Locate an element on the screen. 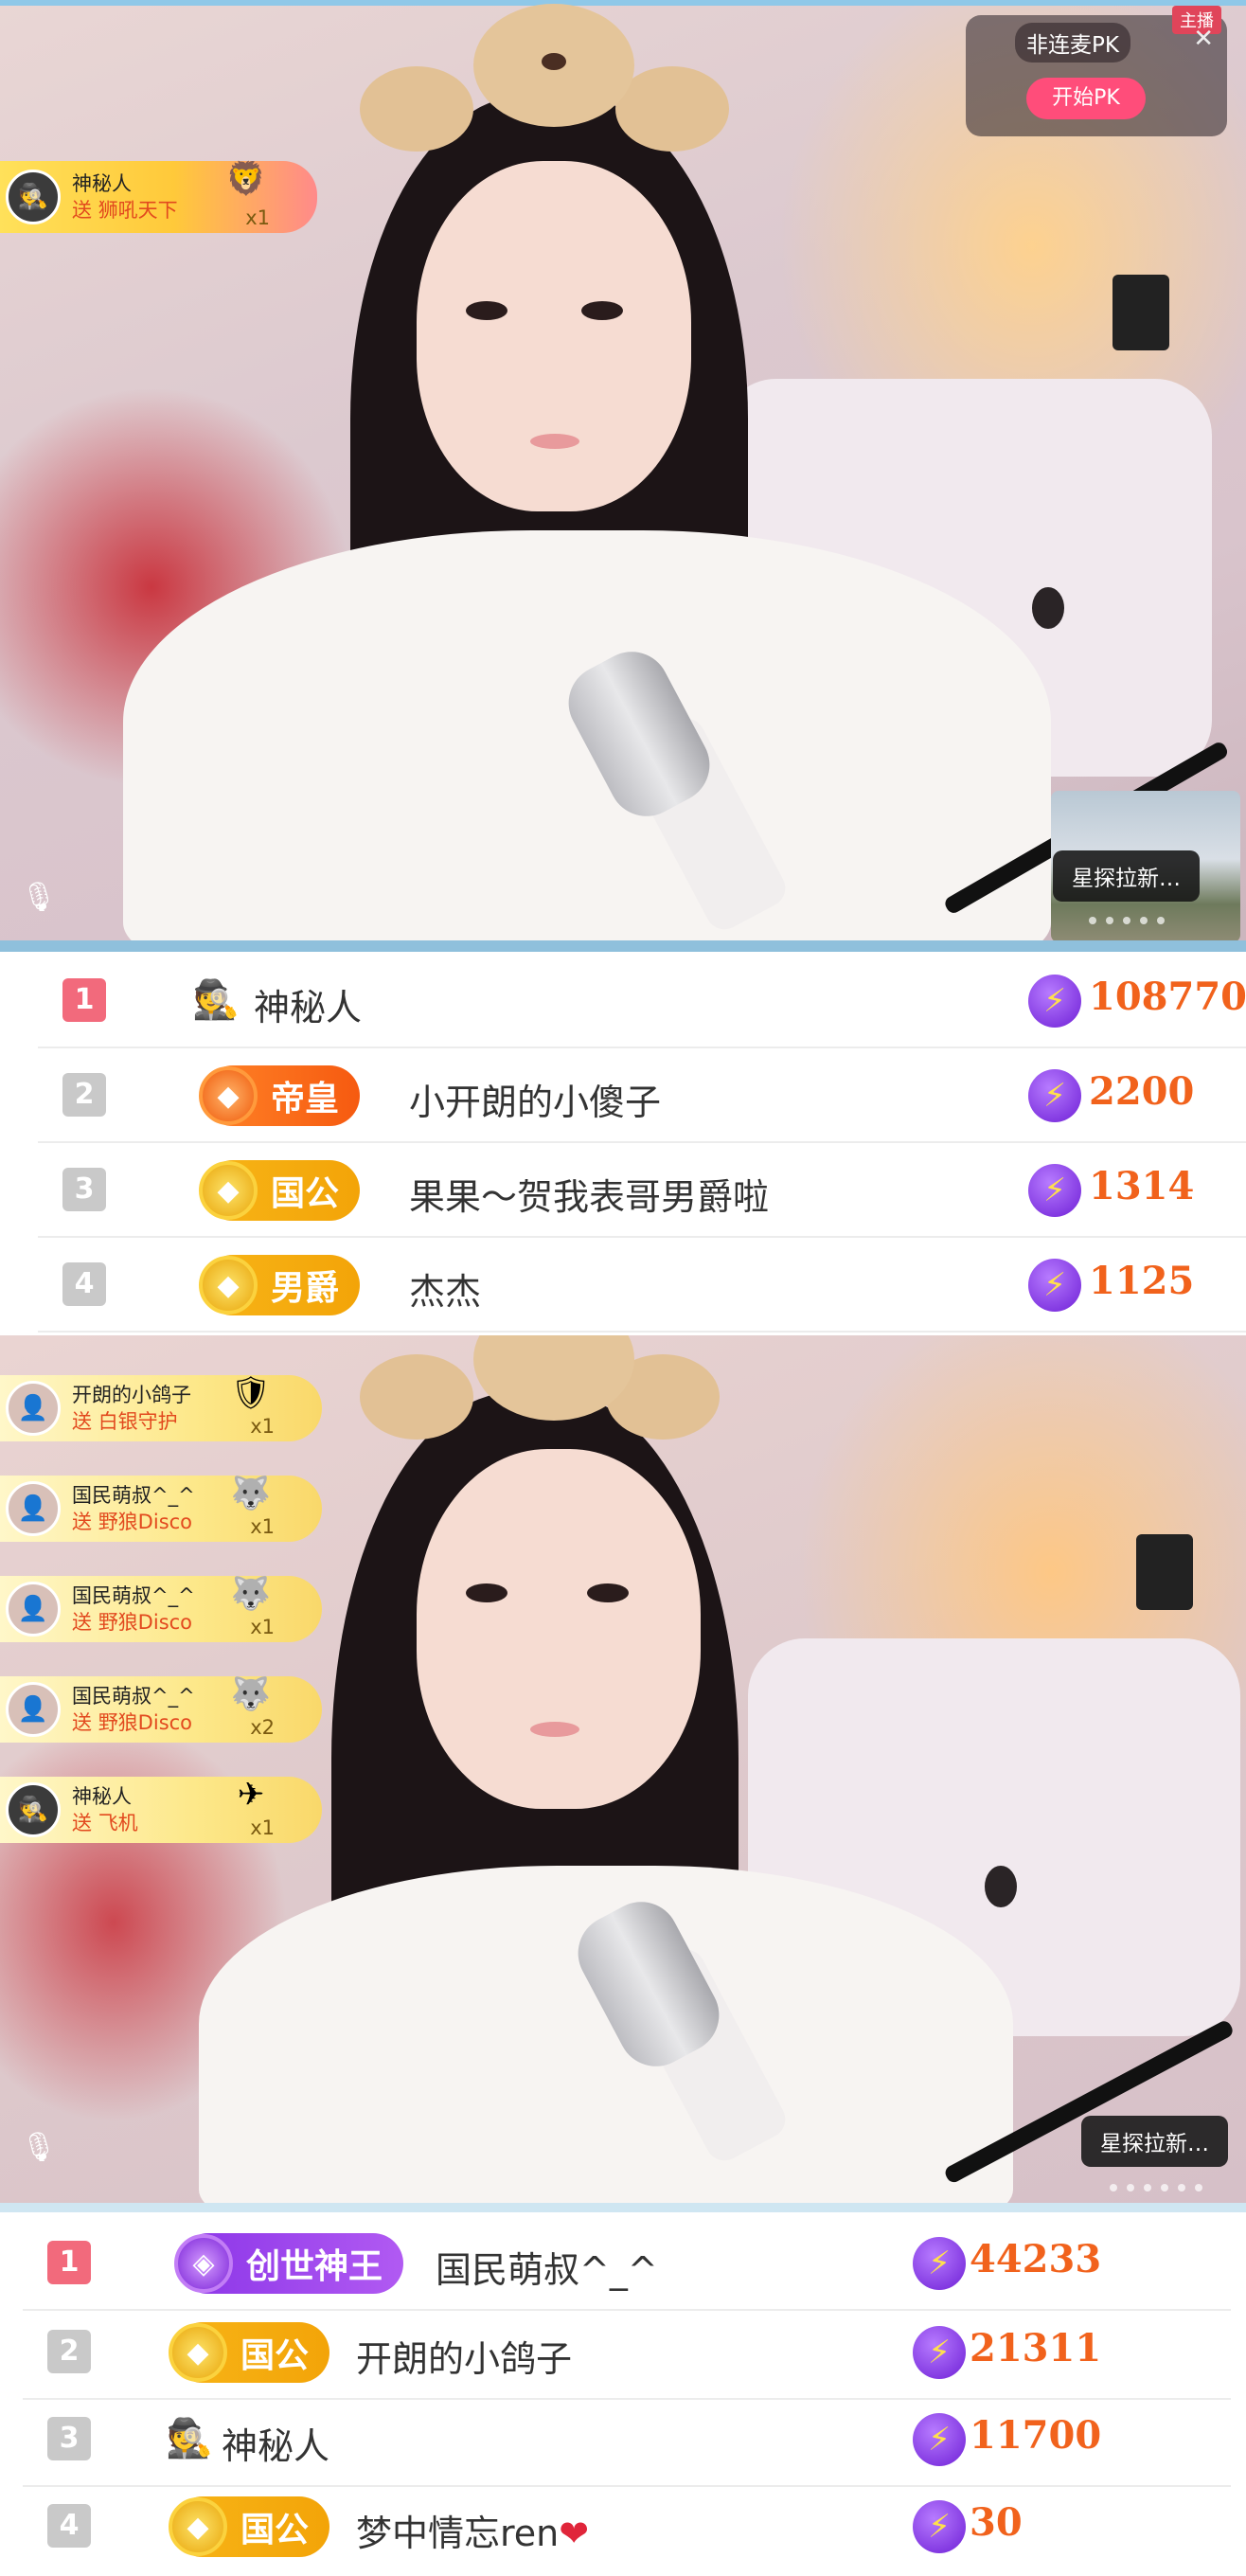 This screenshot has height=2576, width=1246. tier-badge: ◆ 帝皇 is located at coordinates (280, 1095).